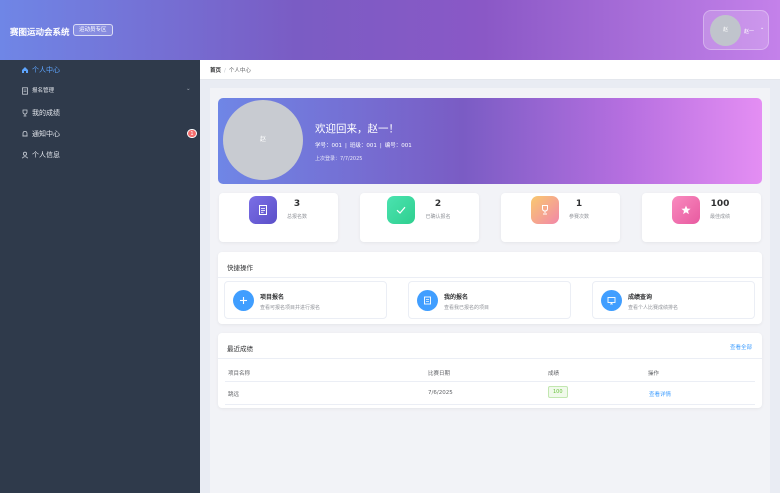 The width and height of the screenshot is (780, 493). What do you see at coordinates (654, 374) in the screenshot?
I see `column-header: 操作` at bounding box center [654, 374].